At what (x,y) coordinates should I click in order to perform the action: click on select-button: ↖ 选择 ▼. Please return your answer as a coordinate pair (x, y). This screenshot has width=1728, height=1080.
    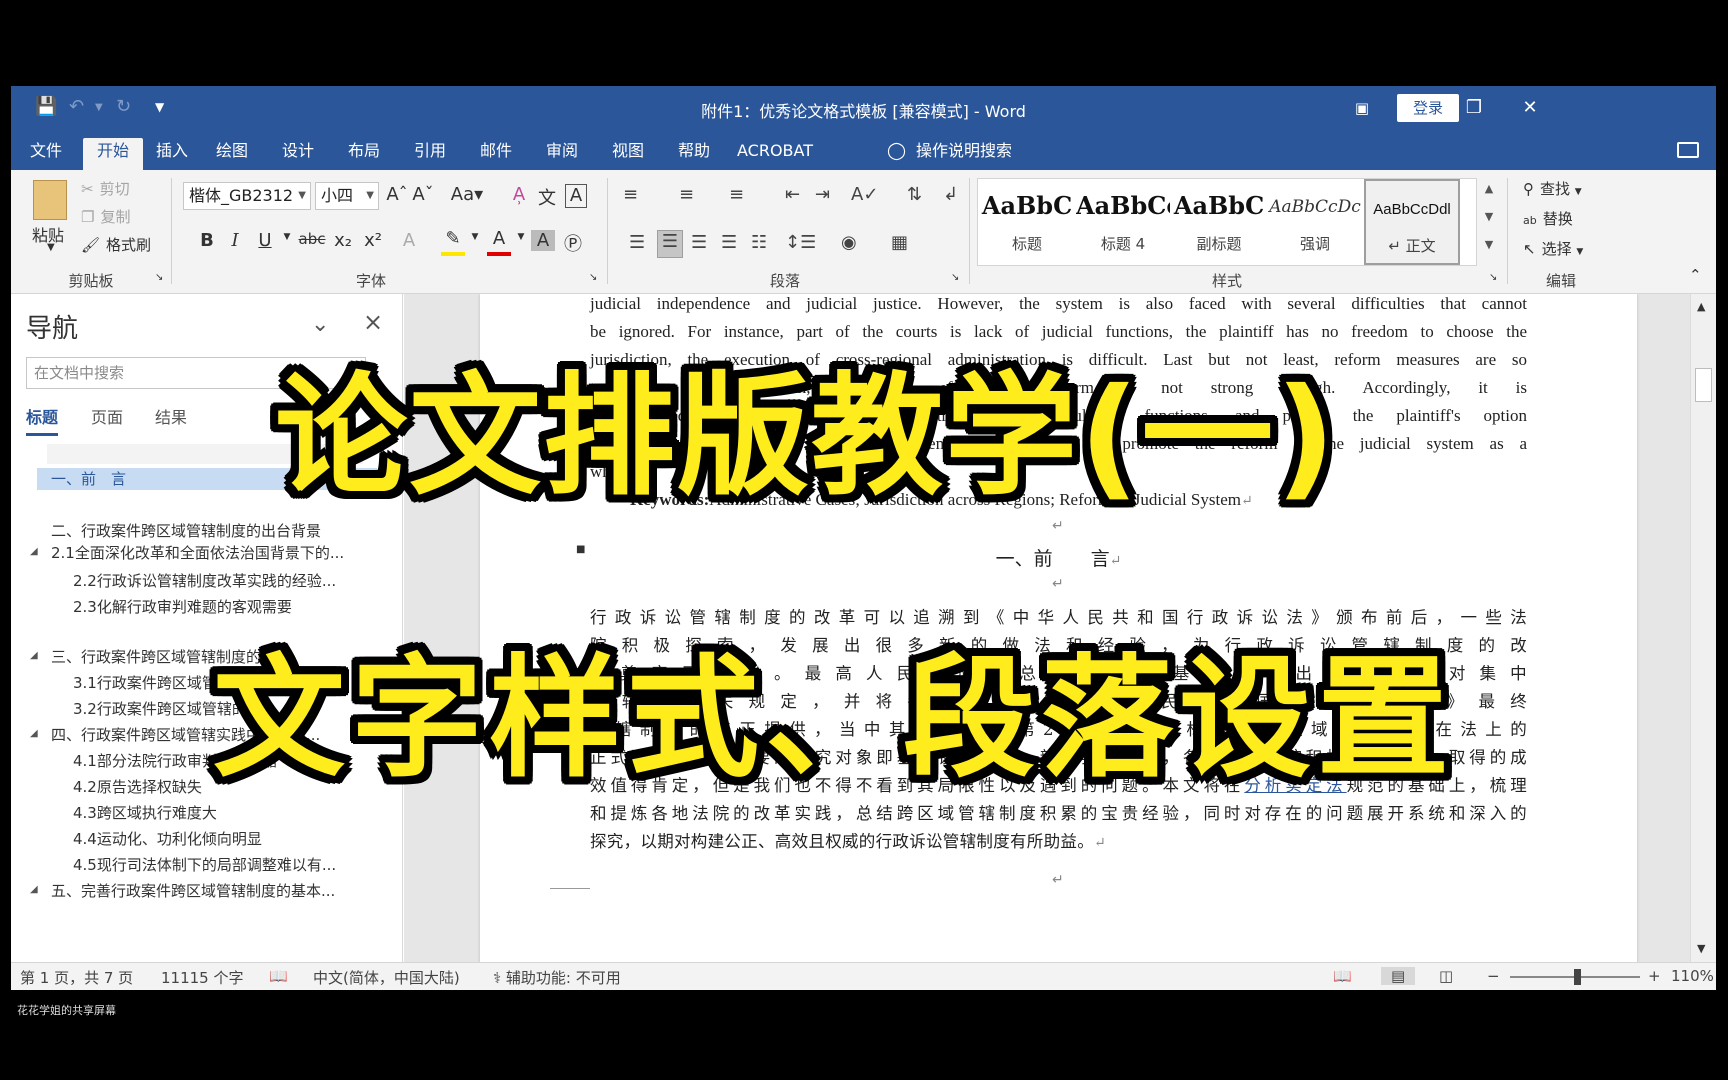
    Looking at the image, I should click on (1553, 248).